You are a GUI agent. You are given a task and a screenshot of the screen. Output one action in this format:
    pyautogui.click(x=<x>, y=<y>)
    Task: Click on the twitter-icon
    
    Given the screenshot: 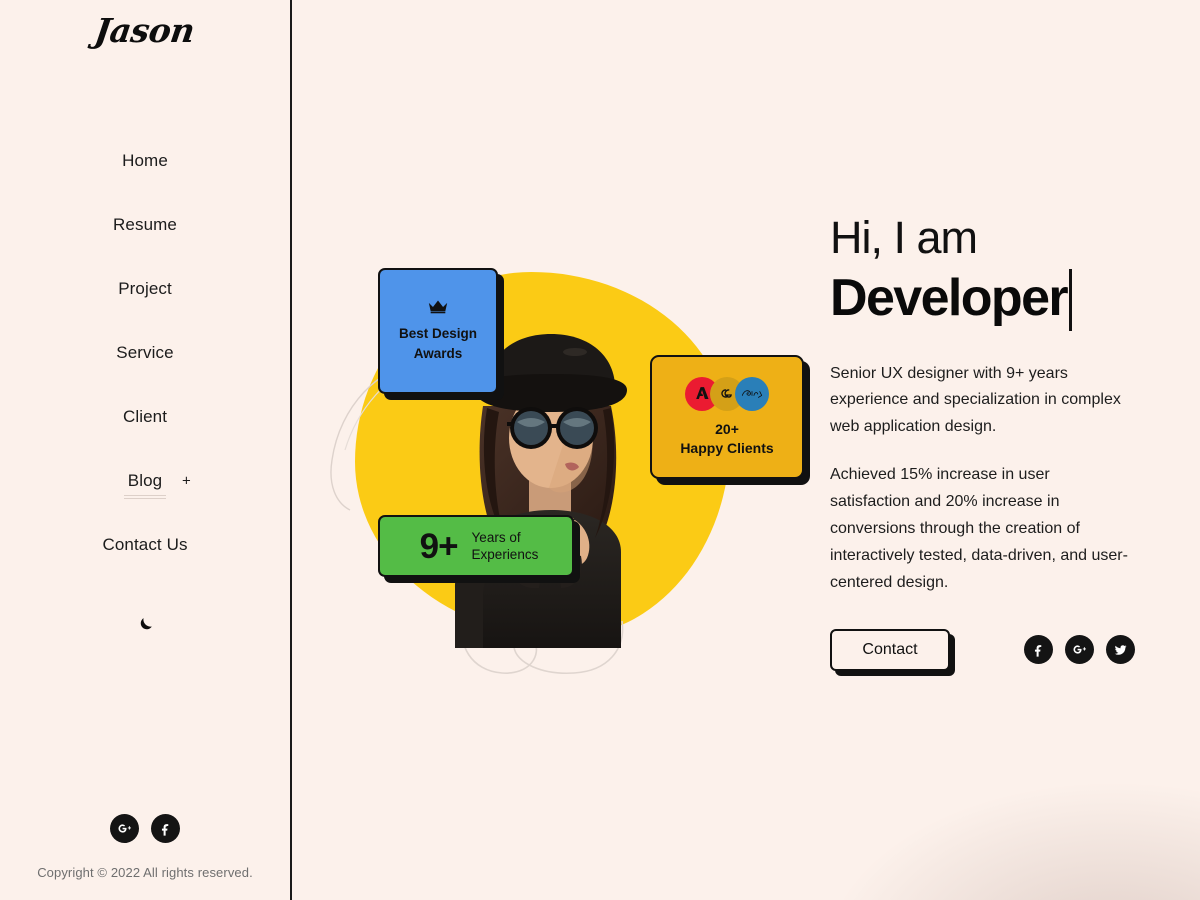 What is the action you would take?
    pyautogui.click(x=1120, y=650)
    